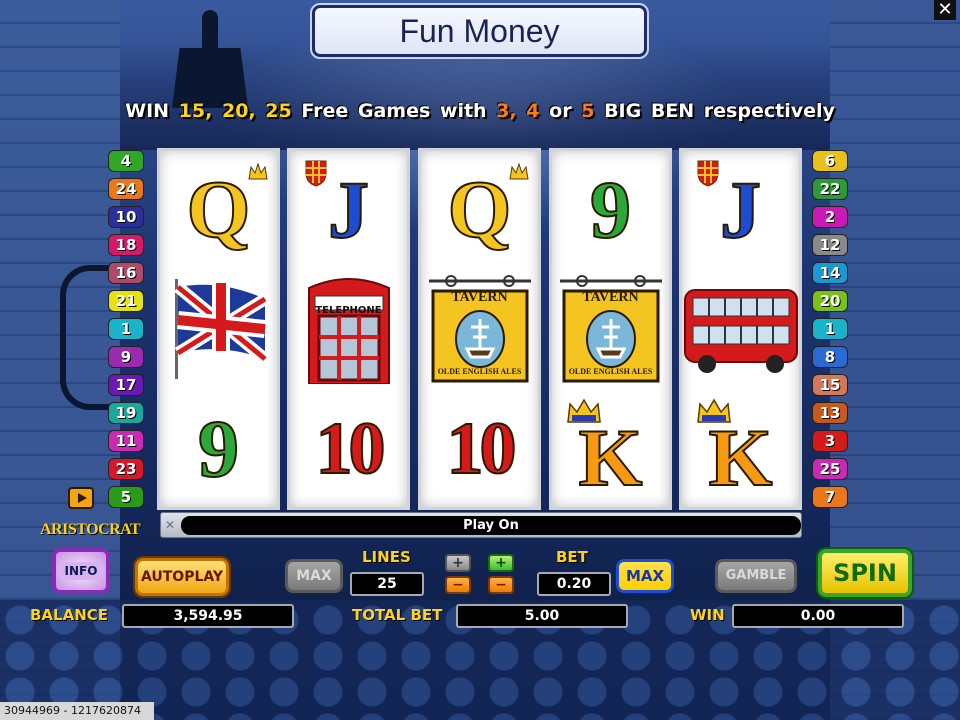 Image resolution: width=960 pixels, height=720 pixels. I want to click on symbol-ten: 10, so click(479, 449).